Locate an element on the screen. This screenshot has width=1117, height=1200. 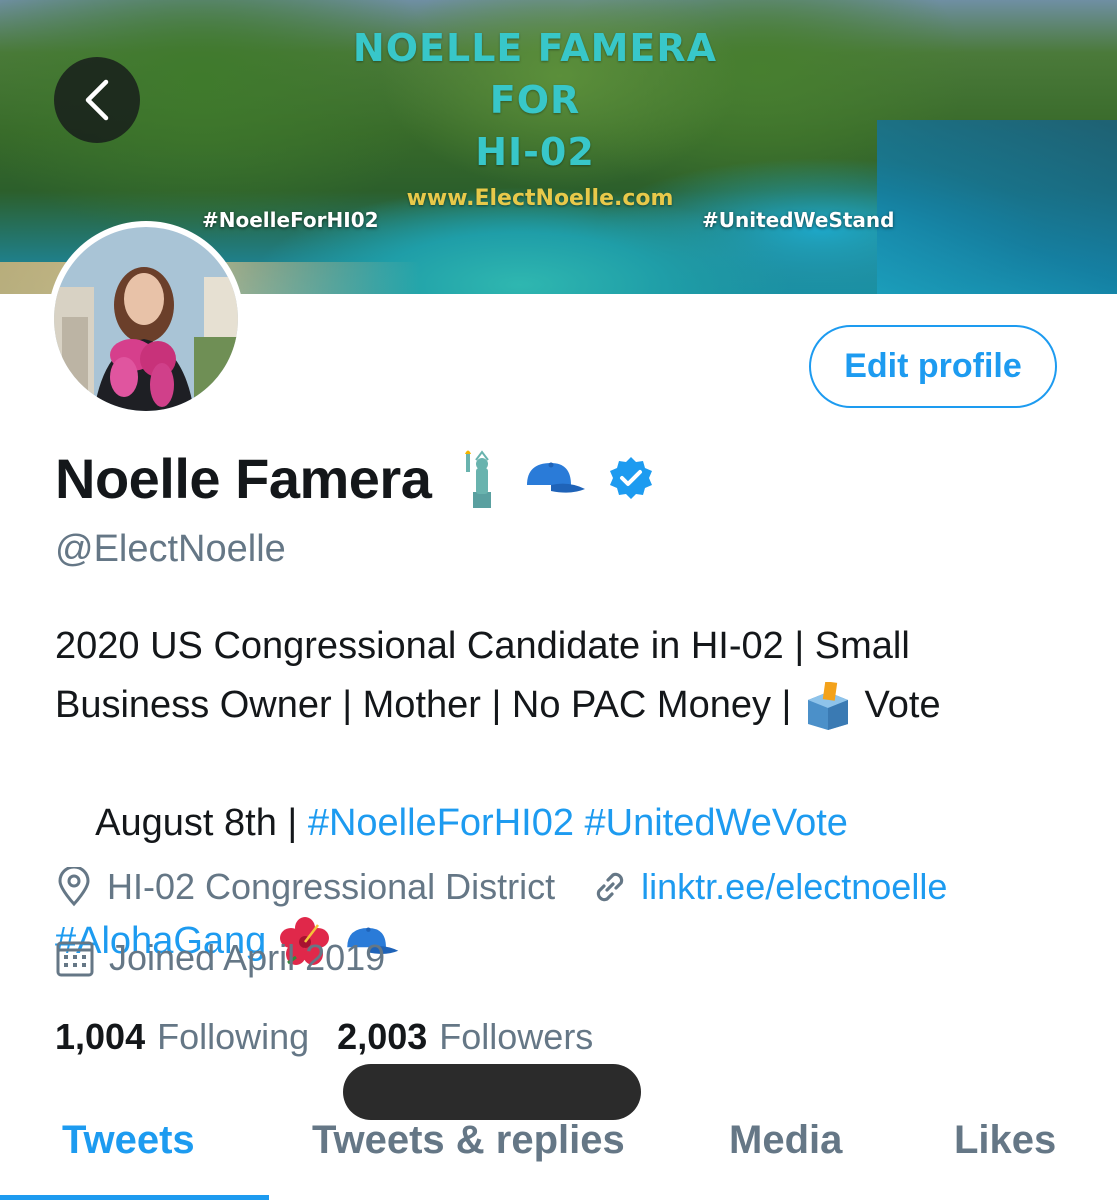
banner-title-line: FOR is located at coordinates (535, 100).